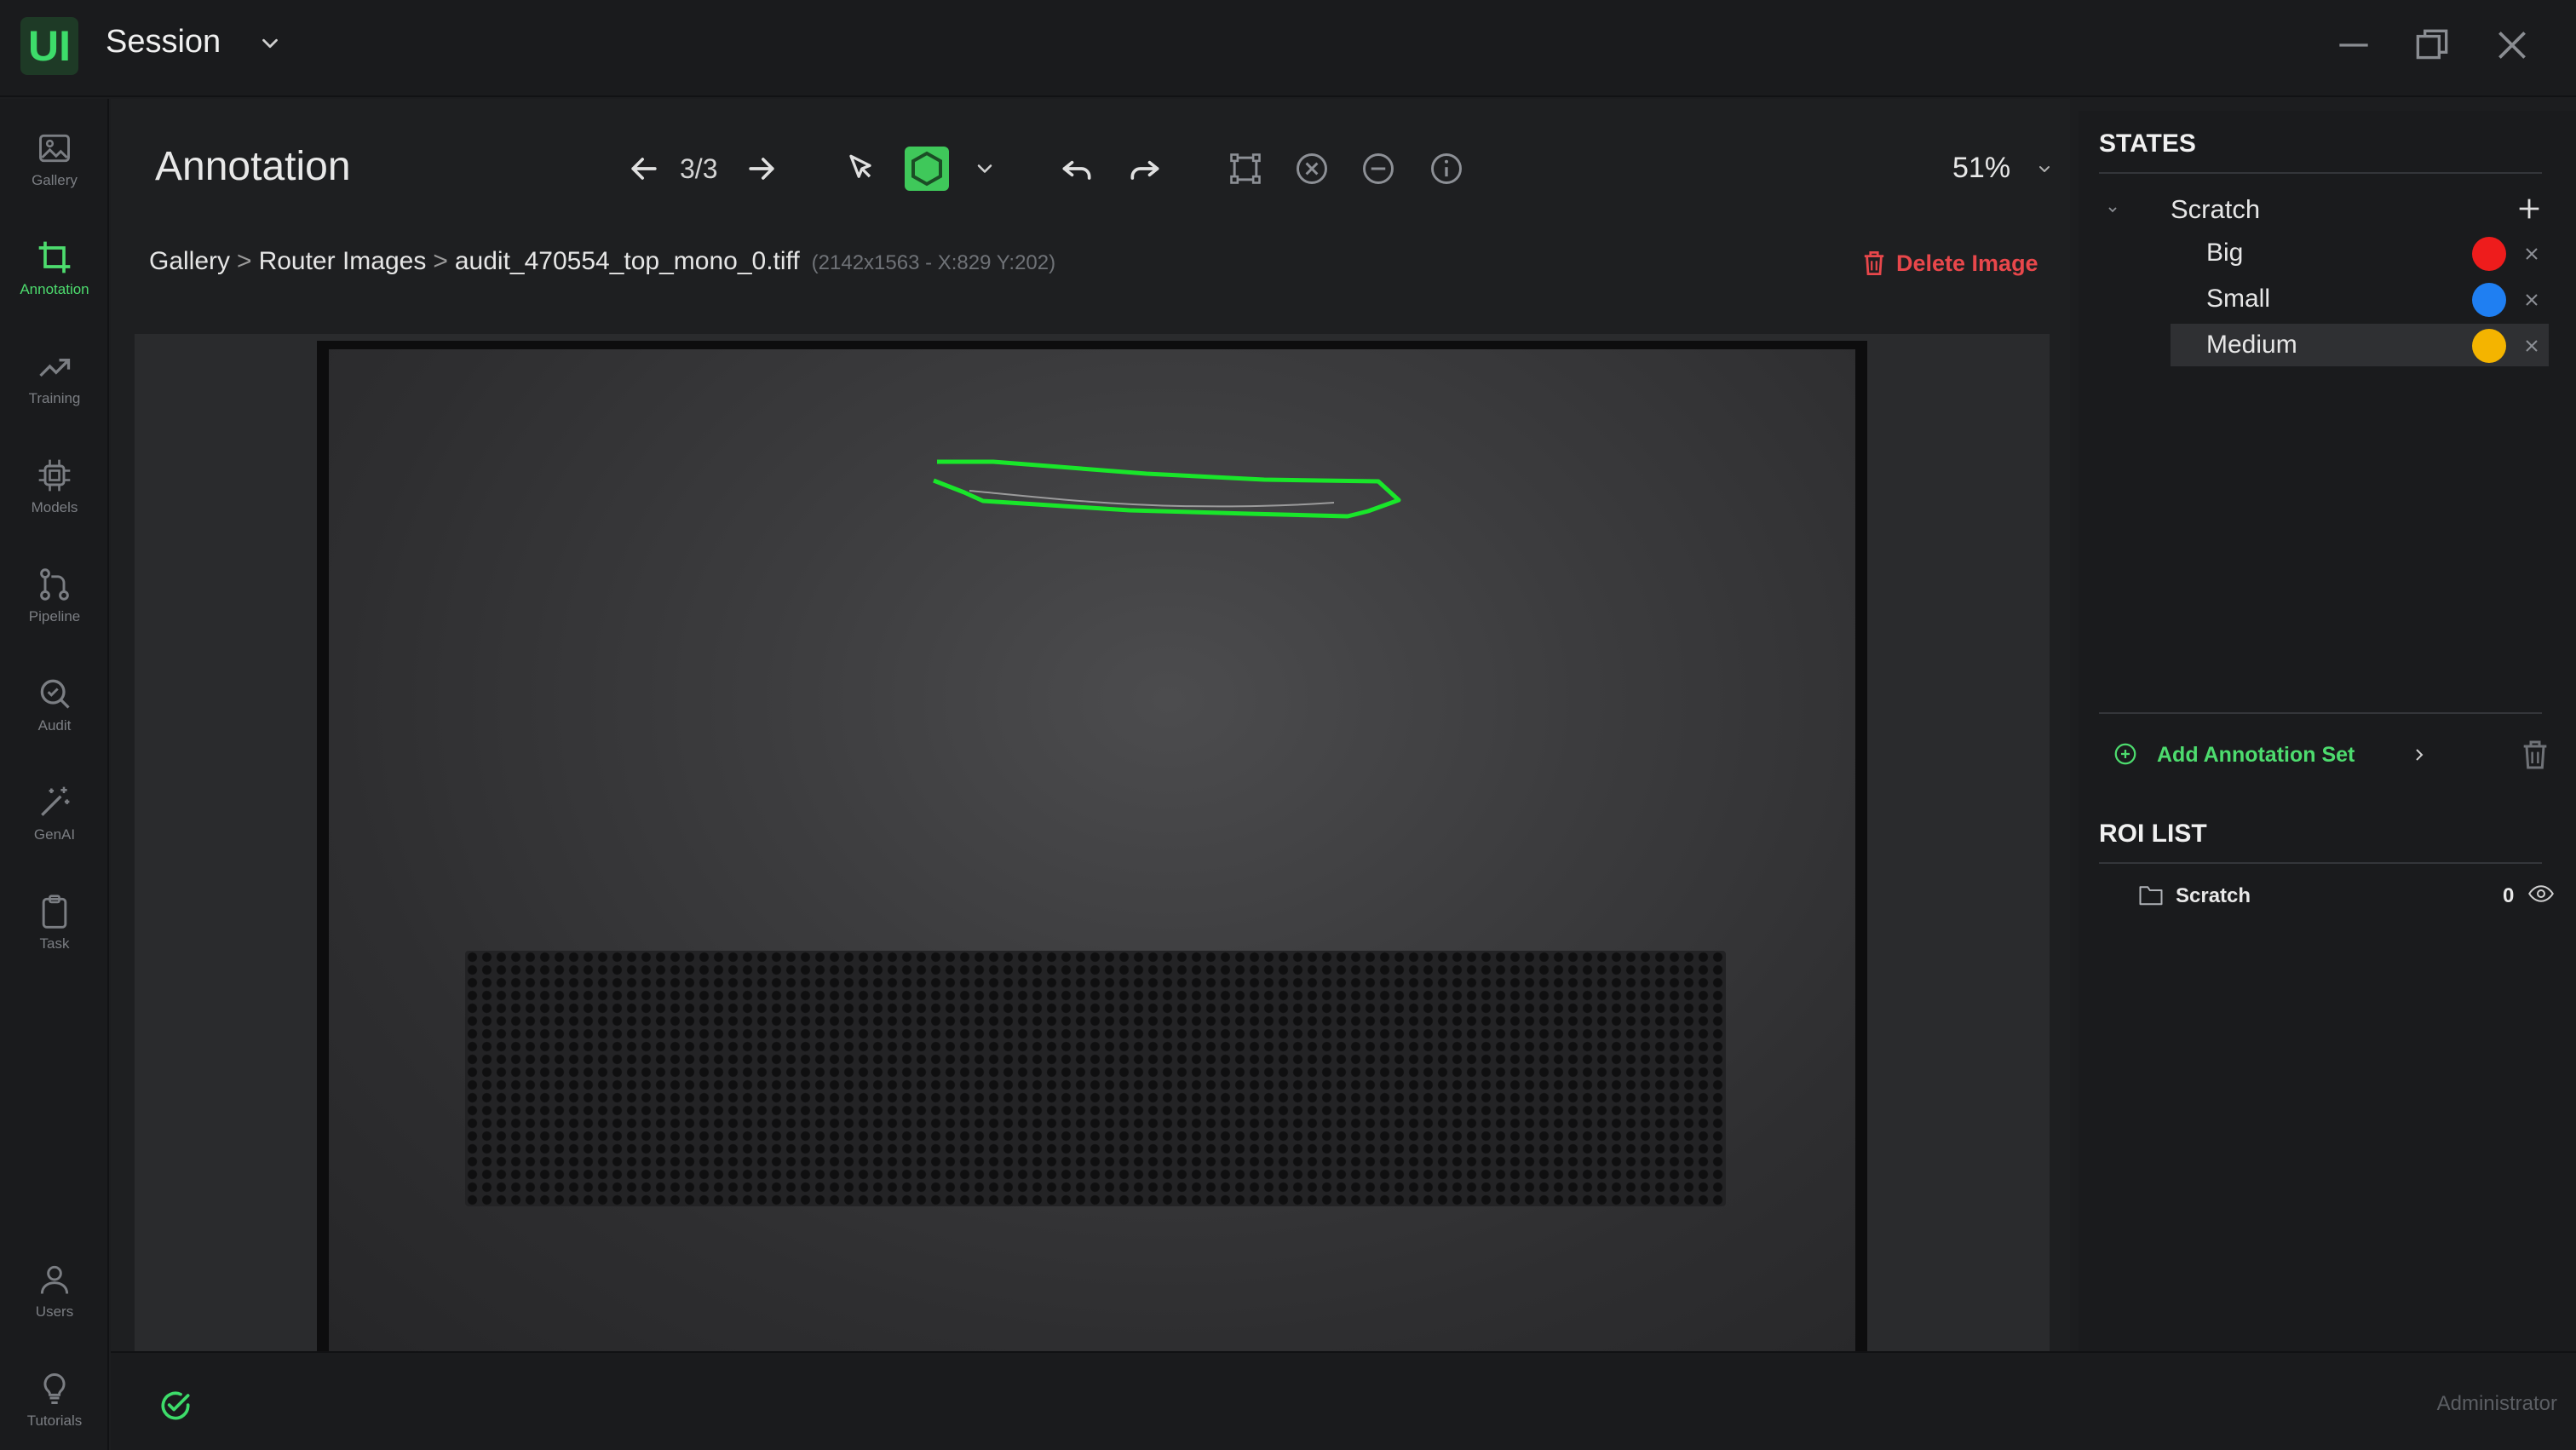 This screenshot has height=1450, width=2576. What do you see at coordinates (55, 148) in the screenshot?
I see `image-icon` at bounding box center [55, 148].